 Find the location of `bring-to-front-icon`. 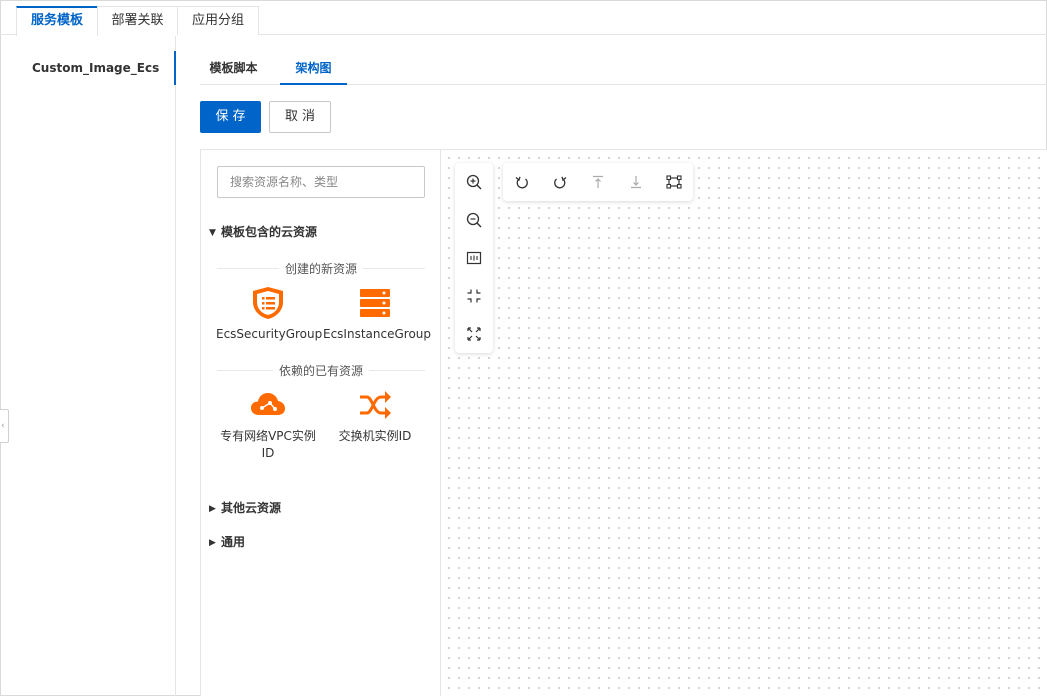

bring-to-front-icon is located at coordinates (598, 182).